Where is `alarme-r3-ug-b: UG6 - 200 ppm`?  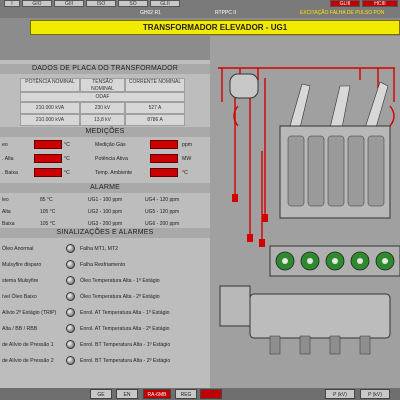
alarme-r3-ug-b: UG6 - 200 ppm is located at coordinates (162, 224).